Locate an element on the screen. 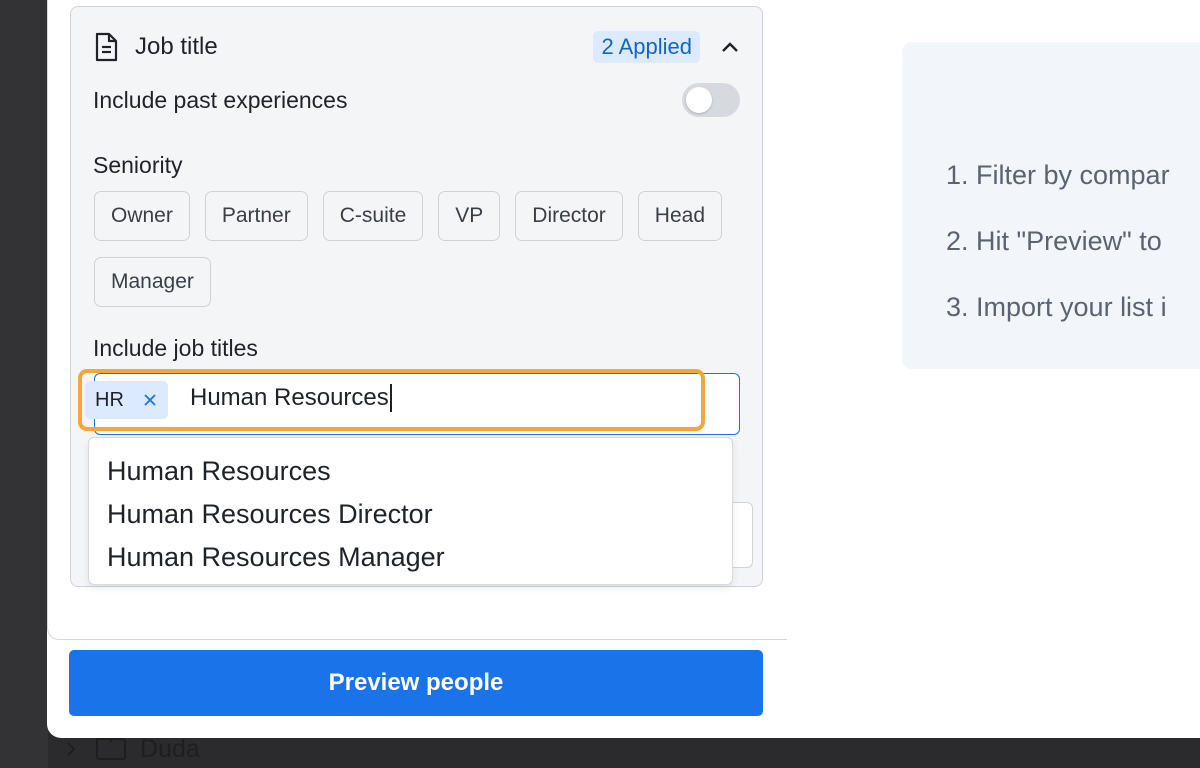 This screenshot has height=768, width=1200. seniority-chip-partner: Partner is located at coordinates (256, 216).